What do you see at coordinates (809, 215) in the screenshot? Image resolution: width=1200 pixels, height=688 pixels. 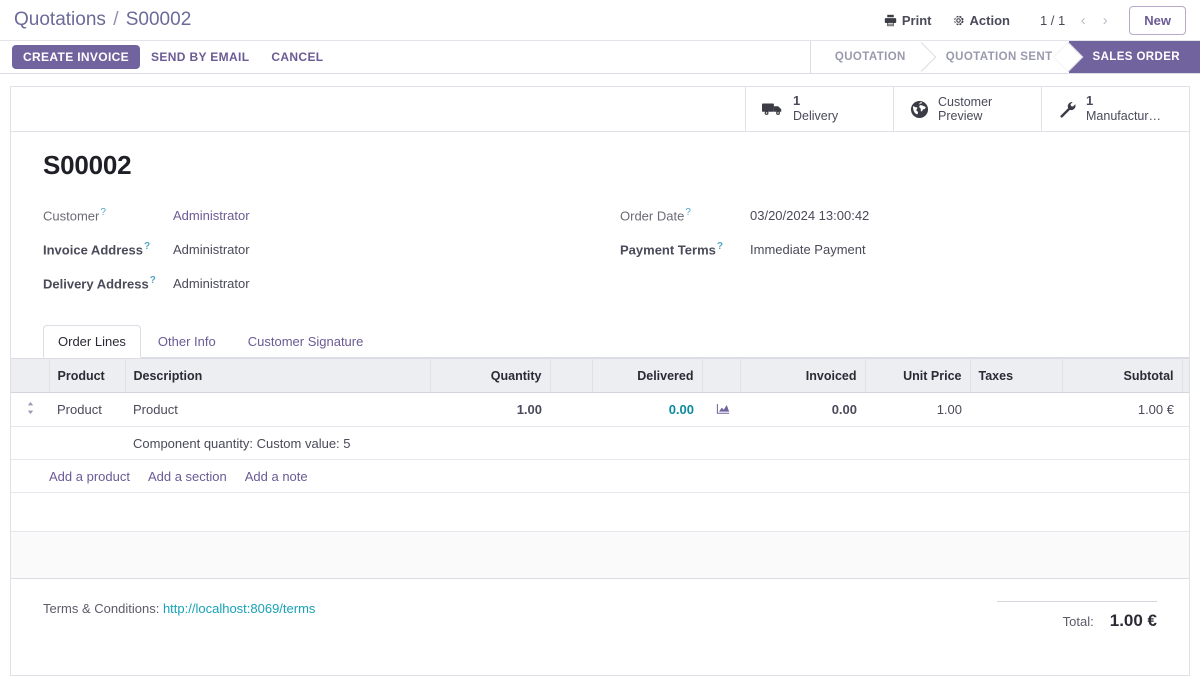 I see `field-order-date-value: 03/20/2024 13:00:42` at bounding box center [809, 215].